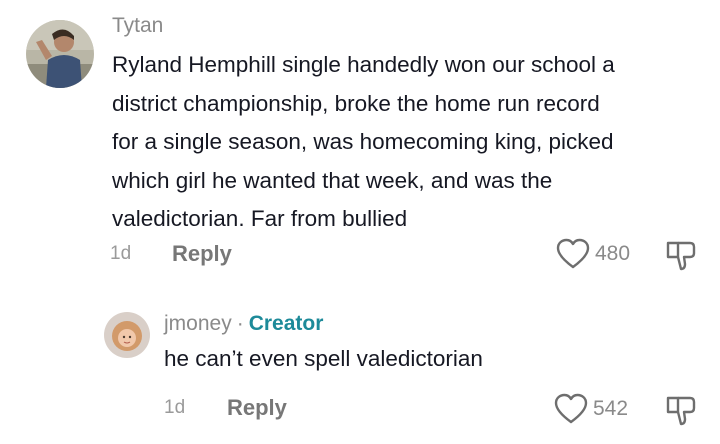  I want to click on dislike-button, so click(681, 257).